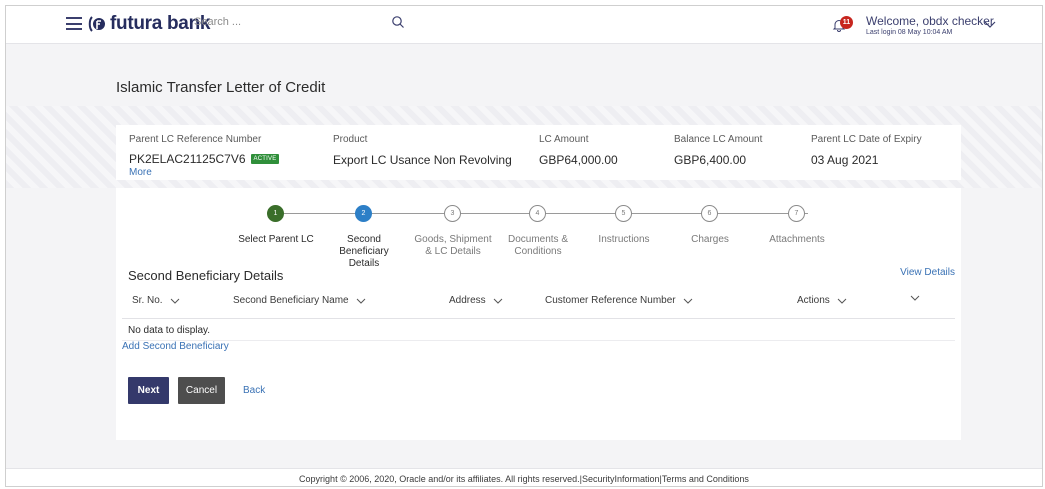 This screenshot has width=1045, height=489. What do you see at coordinates (350, 139) in the screenshot?
I see `product-label: Product` at bounding box center [350, 139].